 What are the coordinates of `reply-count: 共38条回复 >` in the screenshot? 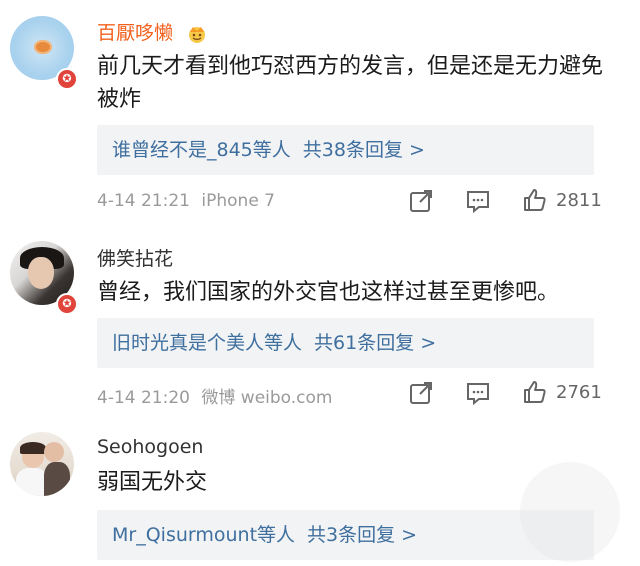 It's located at (363, 150).